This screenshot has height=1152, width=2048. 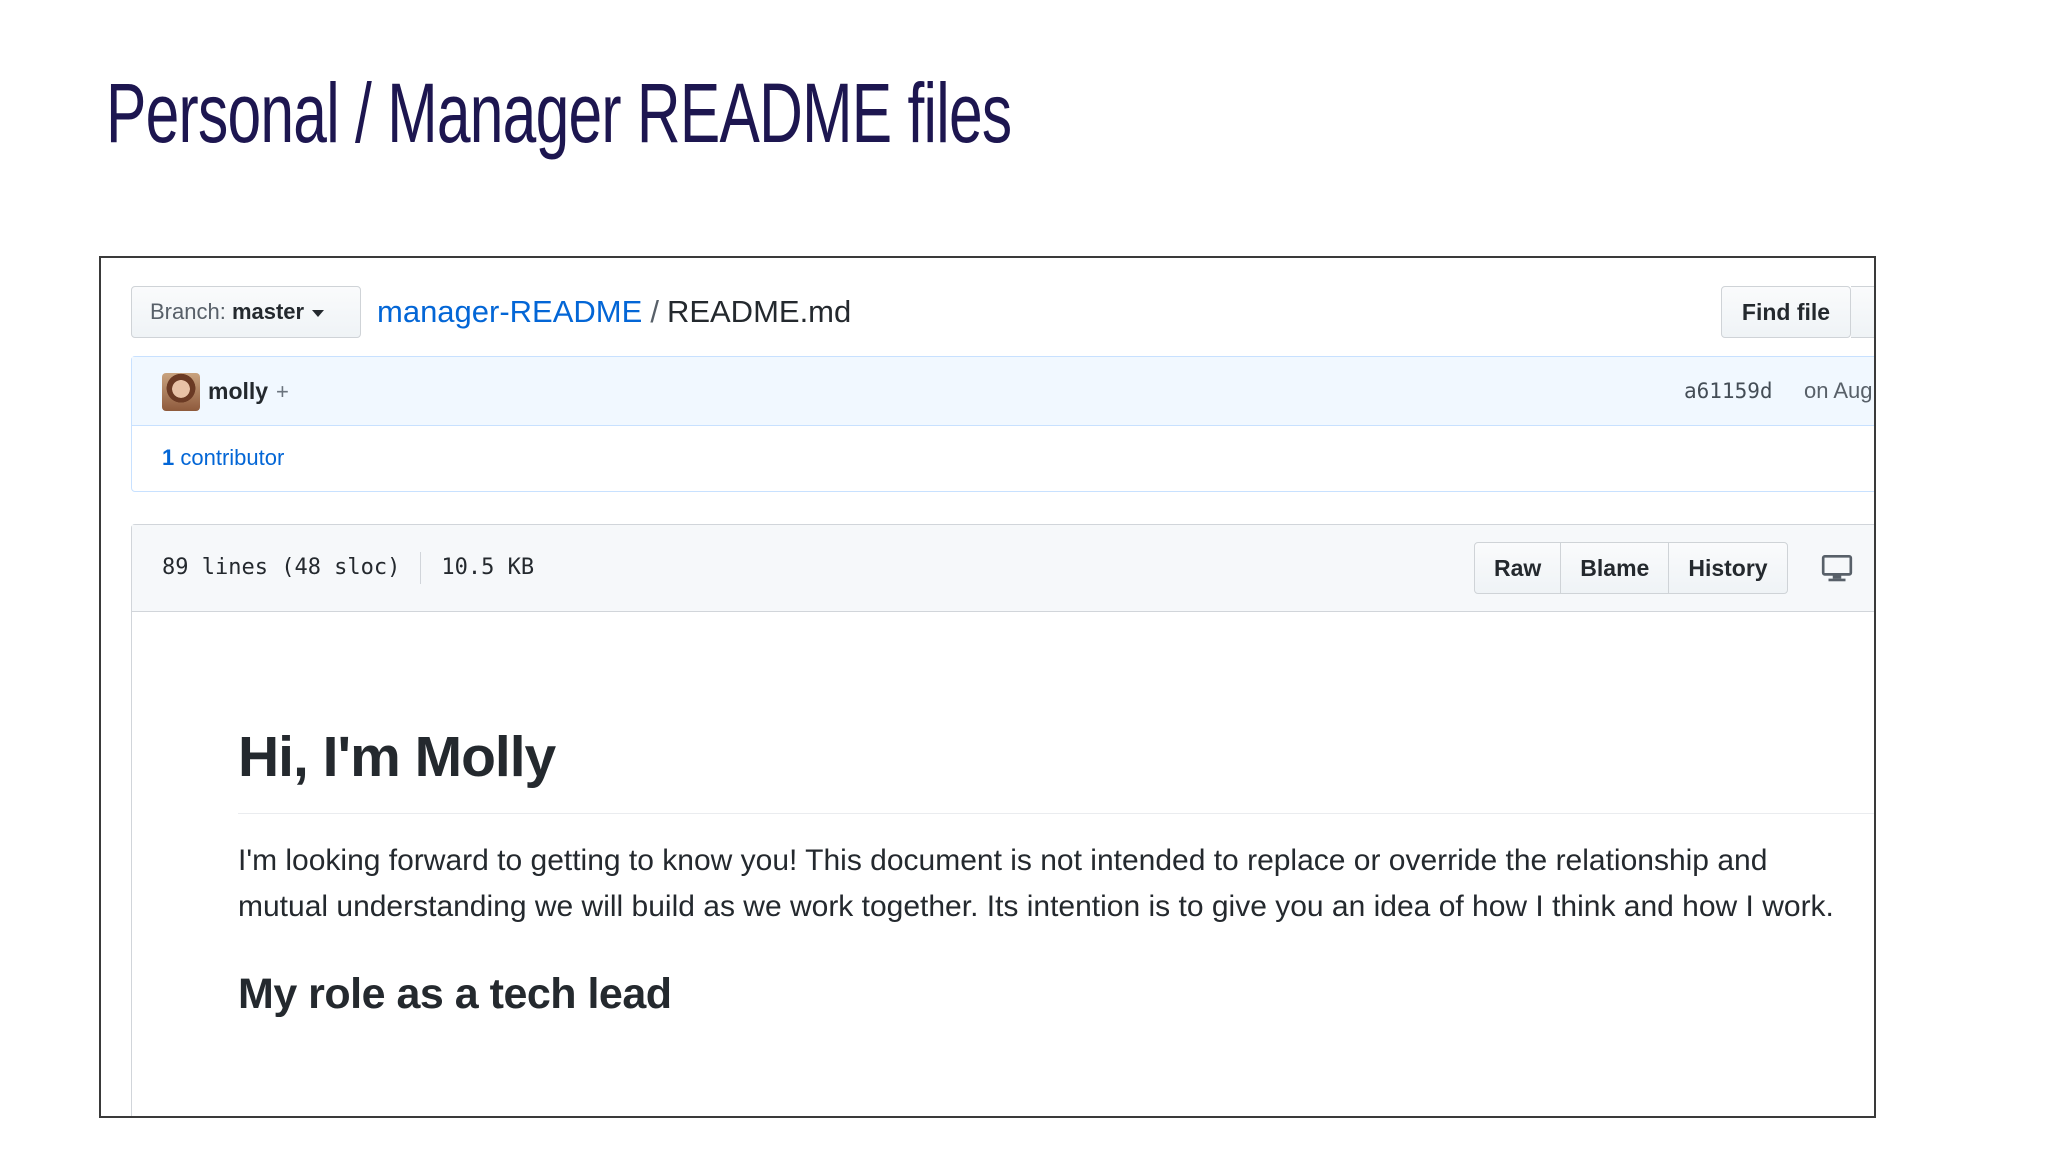 I want to click on file-info: 89 lines (48 sloc) 10.5 KB, so click(x=348, y=568).